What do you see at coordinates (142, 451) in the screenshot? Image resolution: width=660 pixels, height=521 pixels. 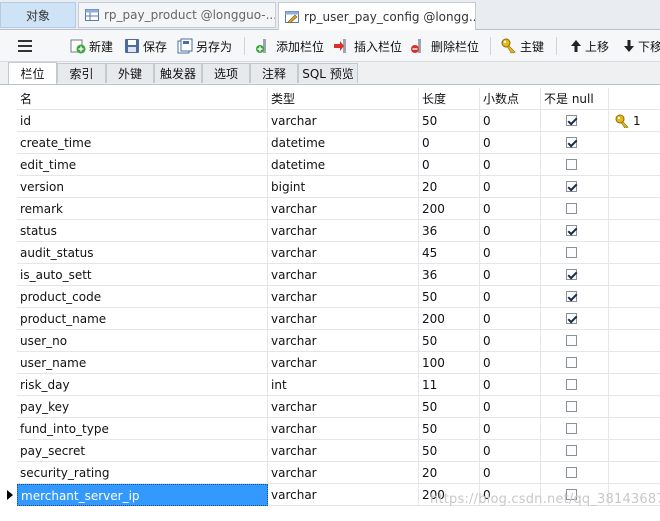 I see `field-name-cell: pay_secret` at bounding box center [142, 451].